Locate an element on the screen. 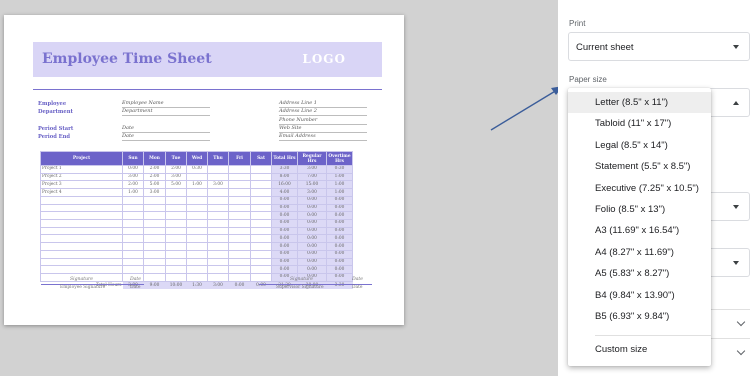 This screenshot has width=750, height=376. address-line-1: Address Line 1 is located at coordinates (323, 104).